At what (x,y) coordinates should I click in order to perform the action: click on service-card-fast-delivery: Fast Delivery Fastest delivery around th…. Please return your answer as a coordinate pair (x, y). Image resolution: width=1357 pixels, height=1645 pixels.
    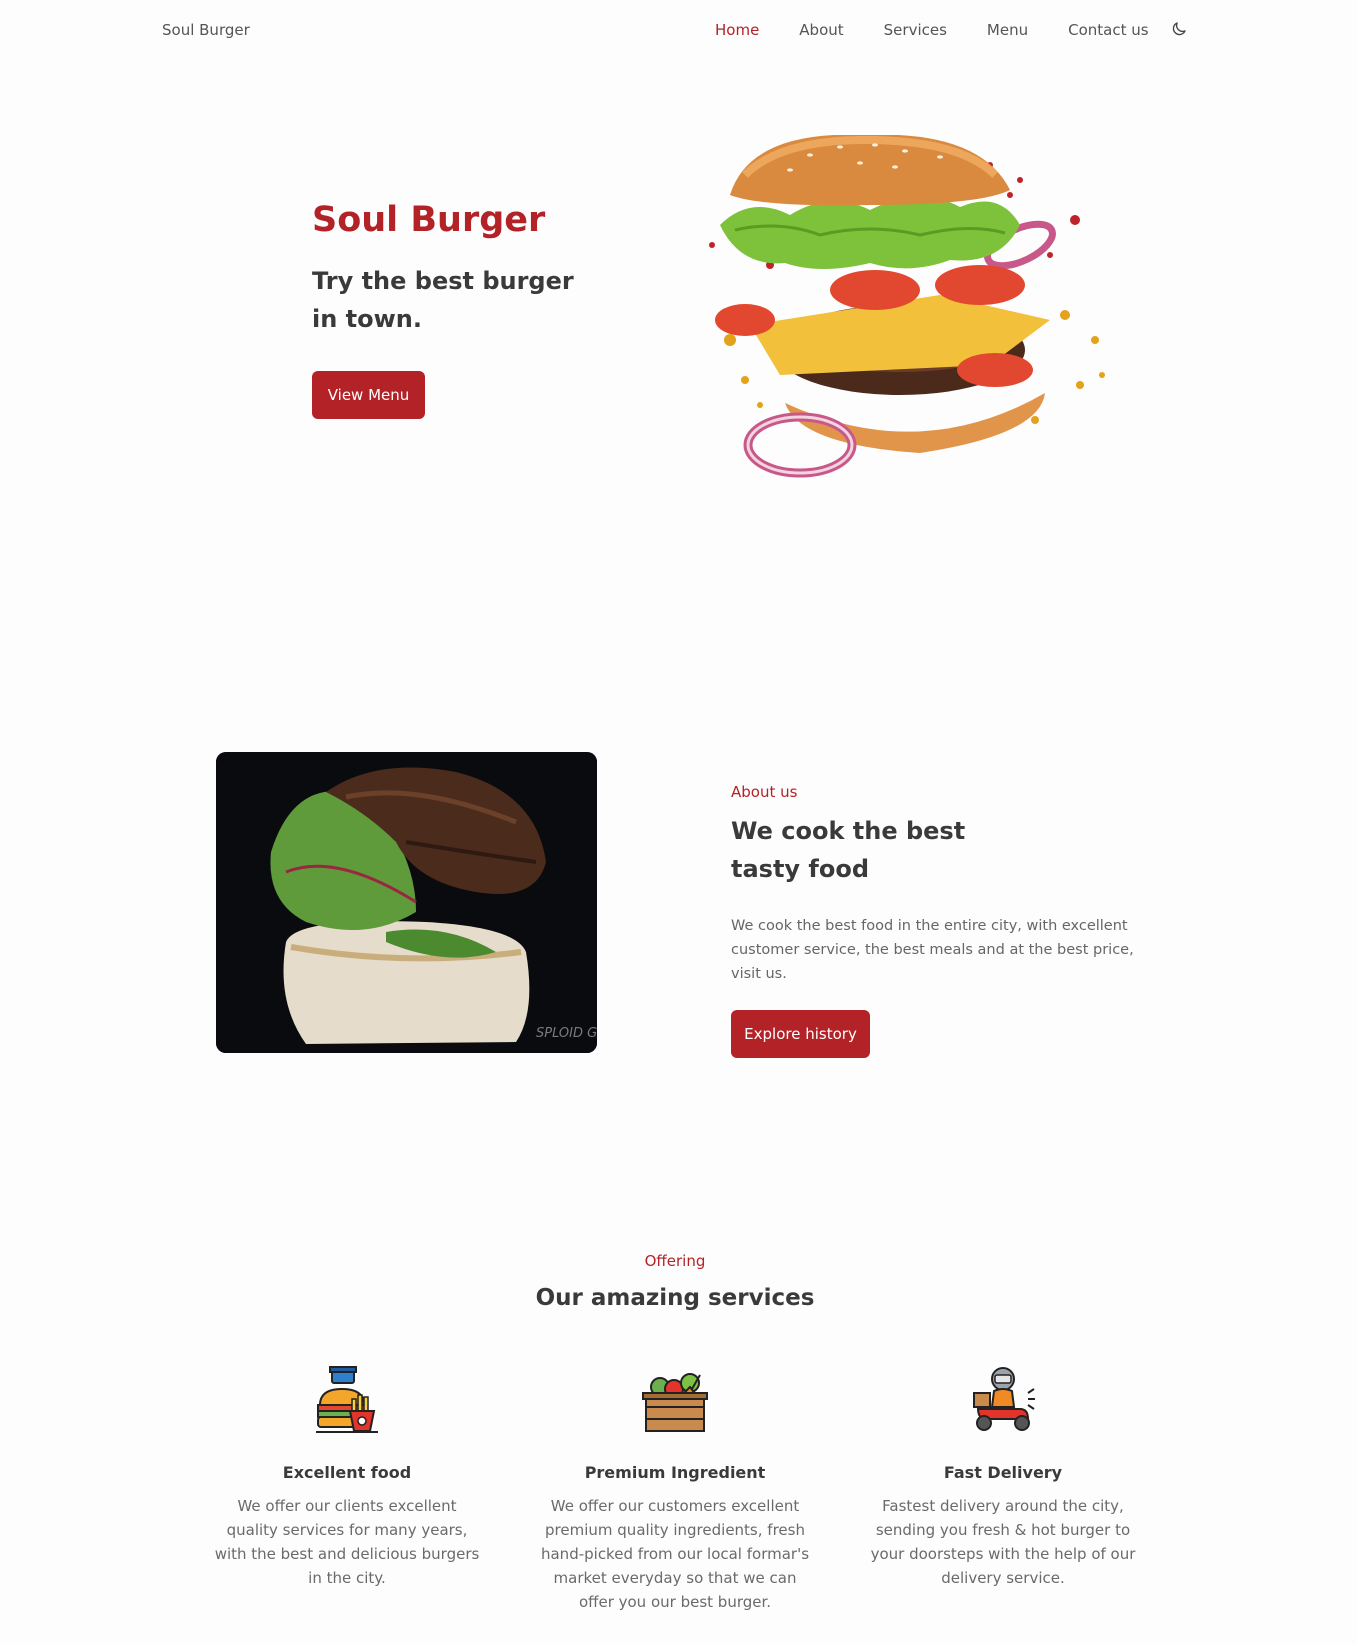
    Looking at the image, I should click on (1003, 1477).